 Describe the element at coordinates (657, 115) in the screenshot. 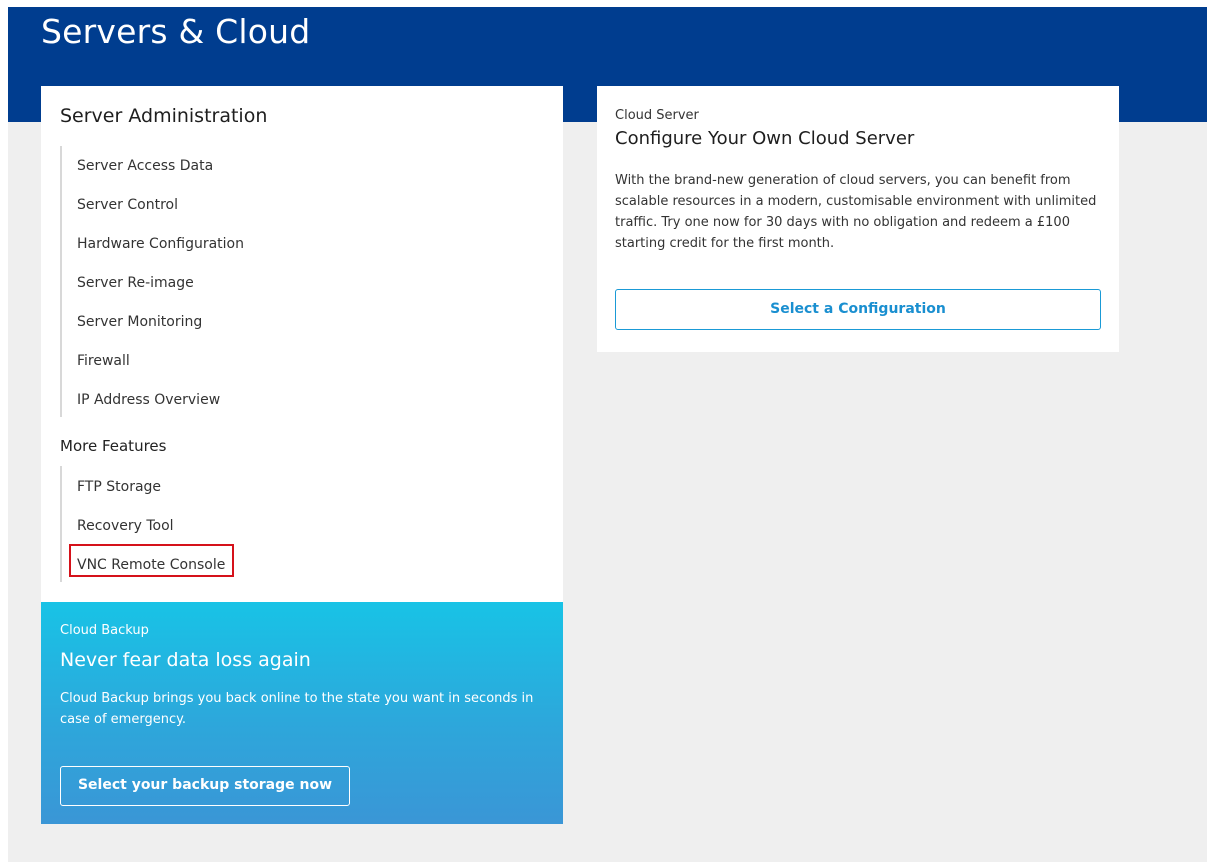

I see `cloud-server-kicker: Cloud Server` at that location.